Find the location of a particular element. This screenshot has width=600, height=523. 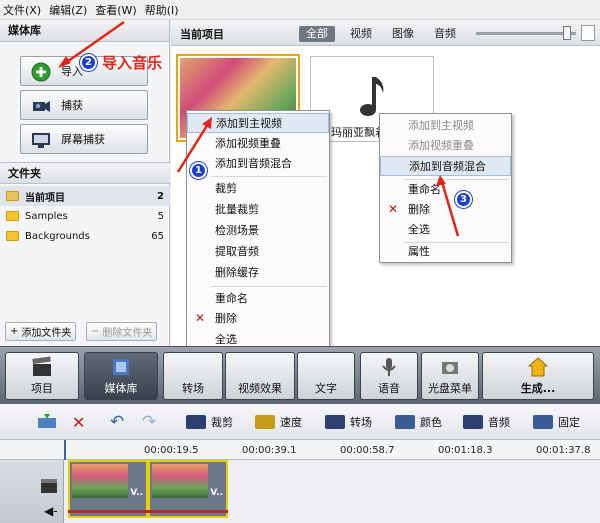

step-badge-2: 2 is located at coordinates (88, 62).